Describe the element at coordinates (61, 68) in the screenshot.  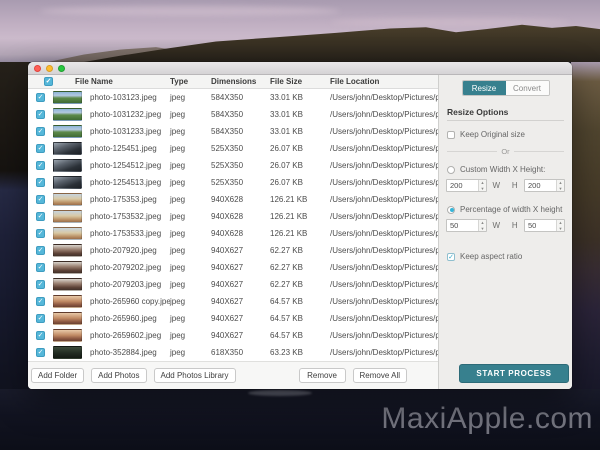
I see `zoom-button` at that location.